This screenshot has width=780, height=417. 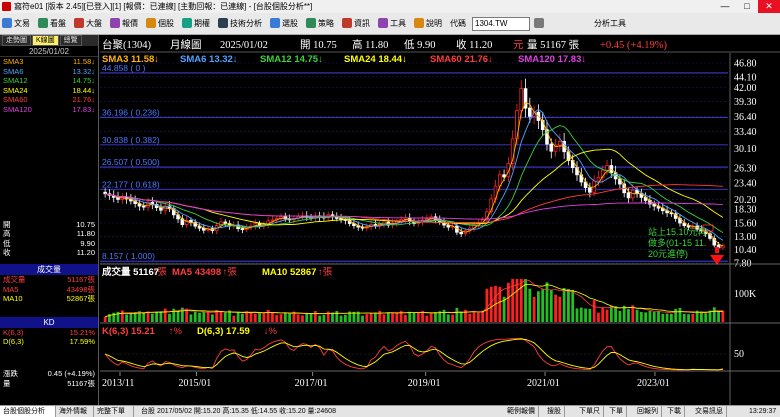 What do you see at coordinates (413, 354) in the screenshot?
I see `d-line` at bounding box center [413, 354].